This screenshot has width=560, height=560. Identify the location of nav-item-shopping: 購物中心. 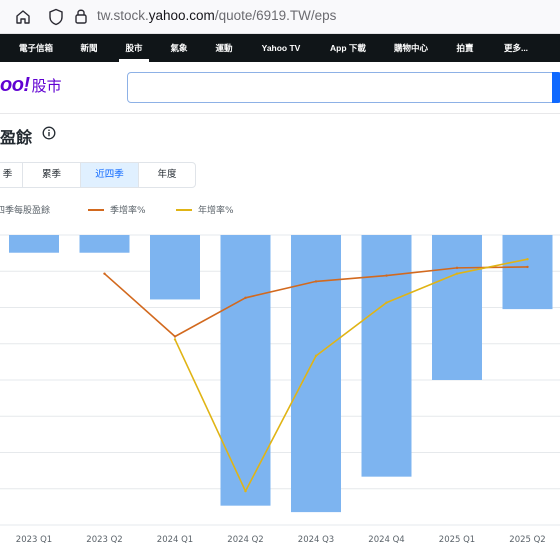
(411, 48).